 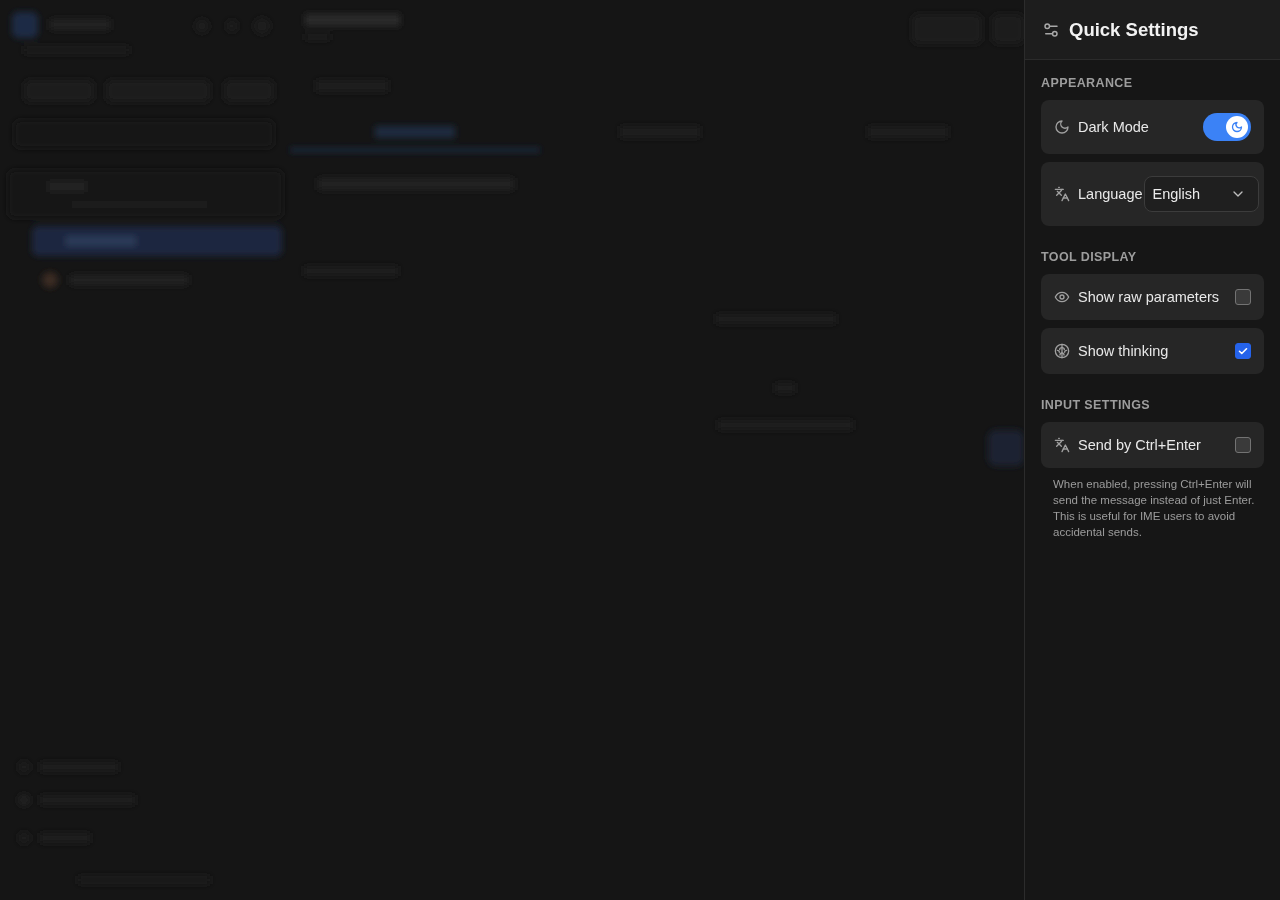 I want to click on check-icon, so click(x=1243, y=351).